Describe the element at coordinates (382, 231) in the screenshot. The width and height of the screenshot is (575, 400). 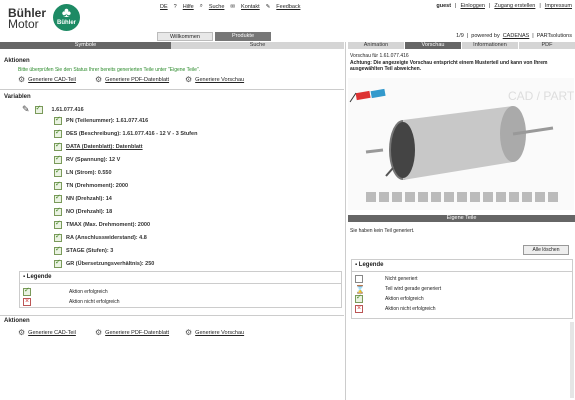
I see `own-parts-empty-text: Sie haben kein Teil generiert.` at that location.